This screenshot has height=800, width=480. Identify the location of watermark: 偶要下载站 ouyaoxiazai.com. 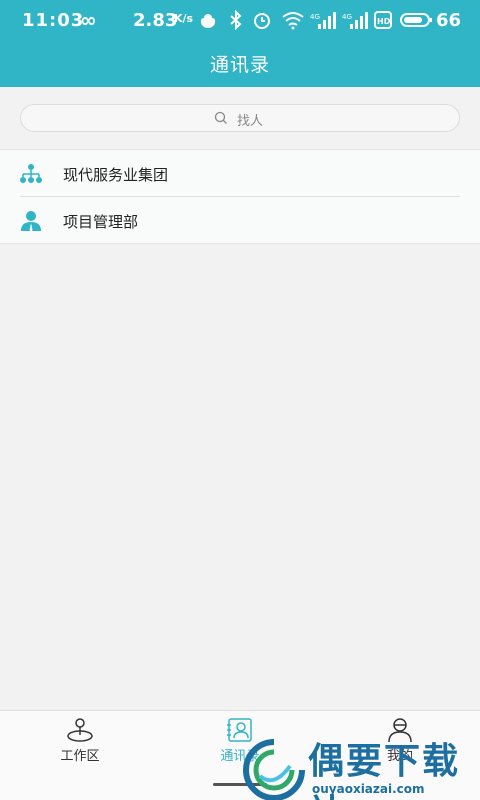
(358, 766).